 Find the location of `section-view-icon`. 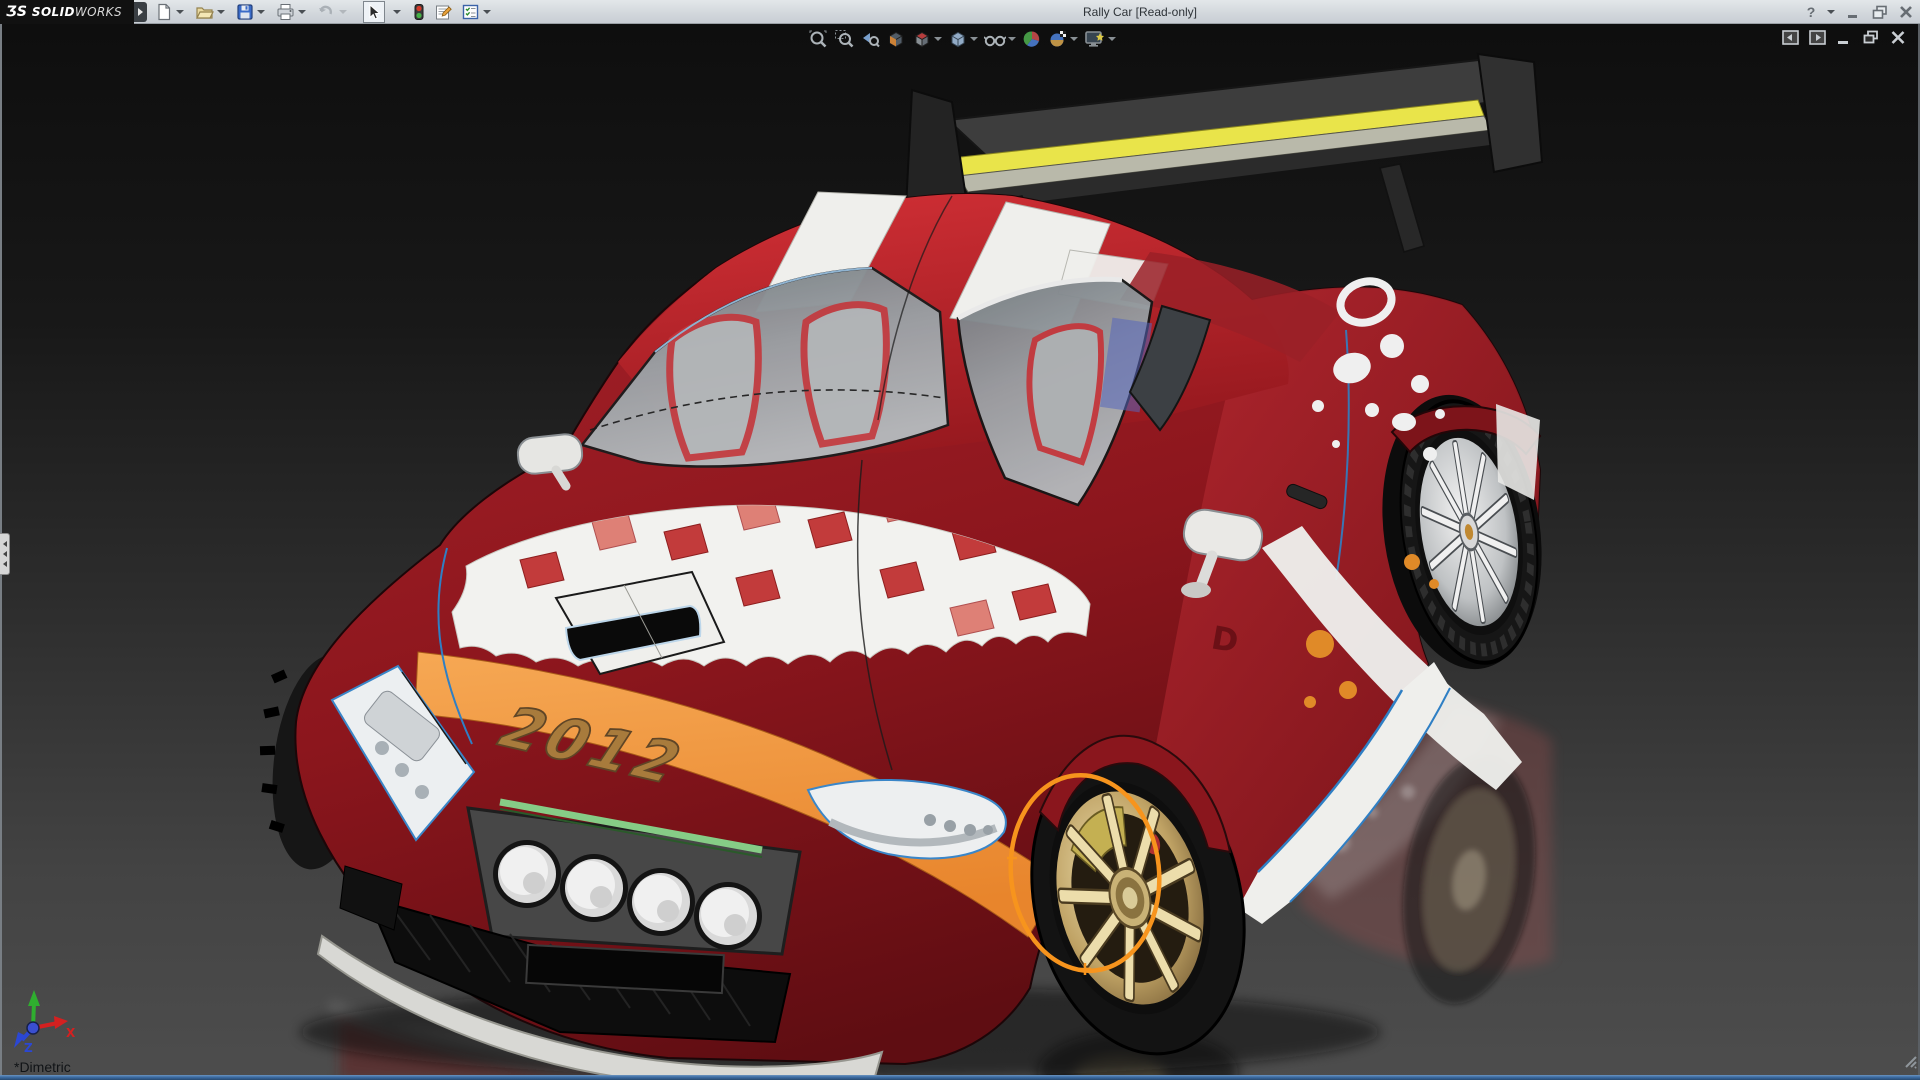

section-view-icon is located at coordinates (896, 39).